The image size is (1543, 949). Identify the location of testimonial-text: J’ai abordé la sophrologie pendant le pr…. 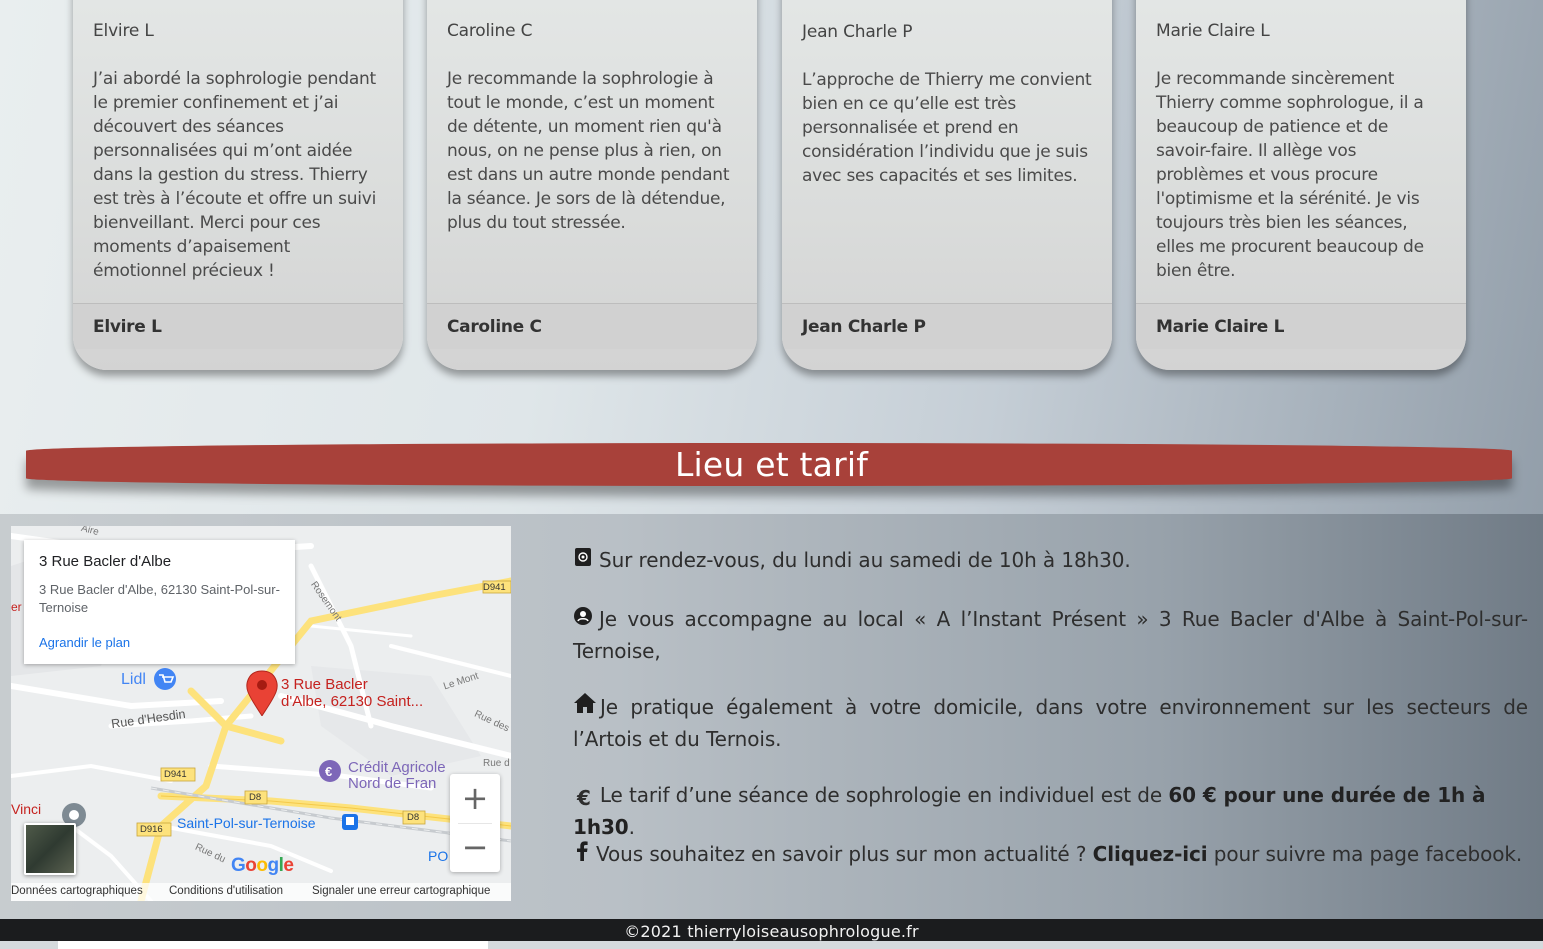
(235, 175).